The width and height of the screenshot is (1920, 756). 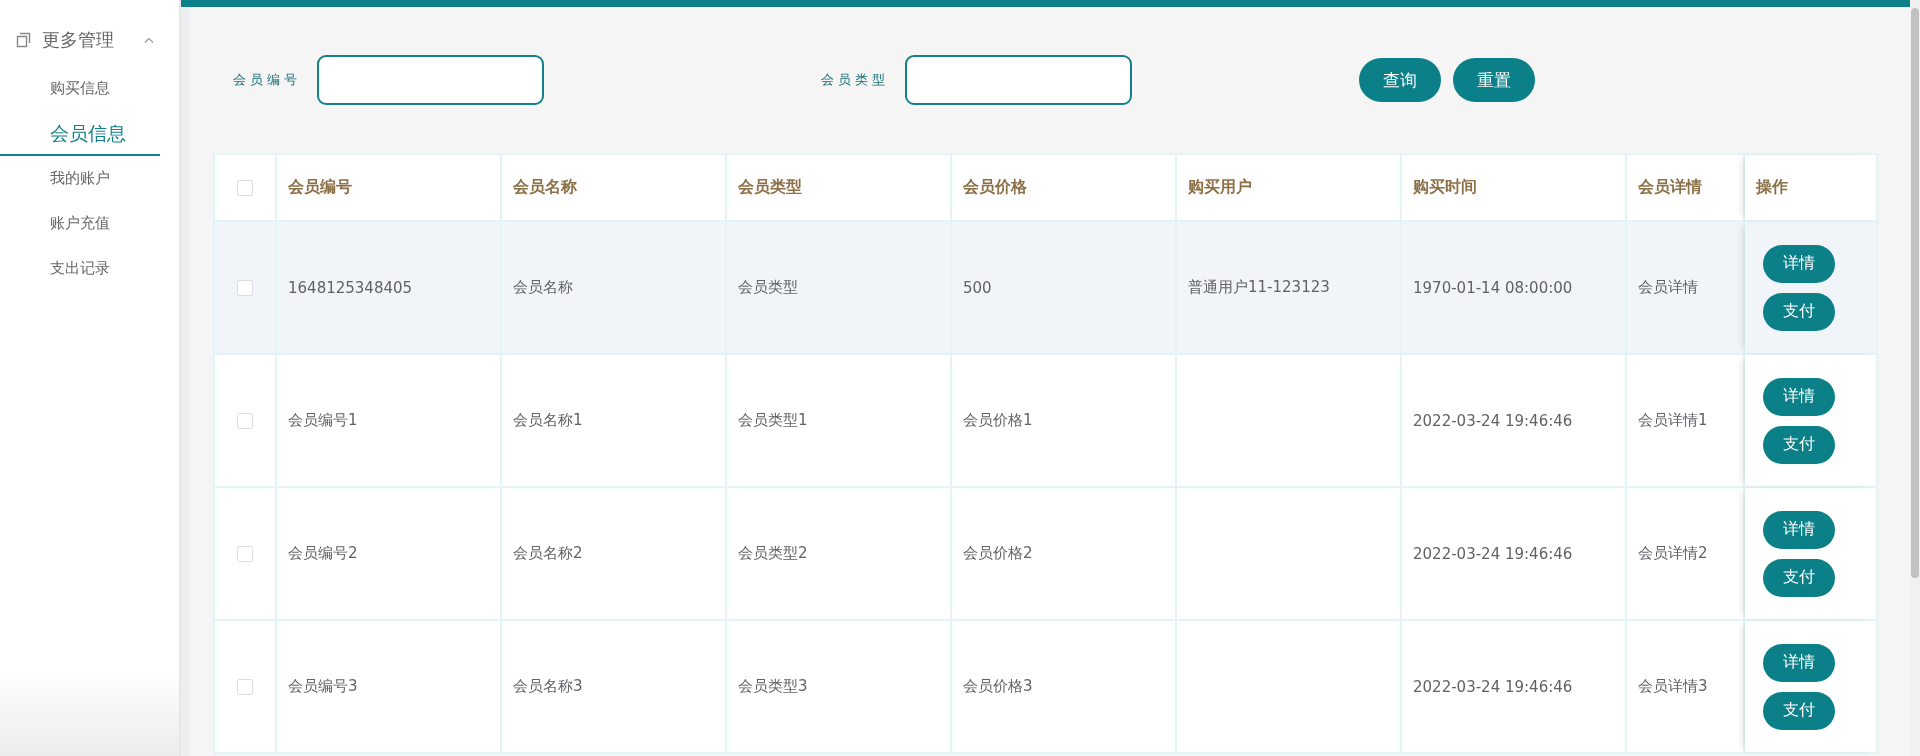 I want to click on reset-button: 重置, so click(x=1494, y=80).